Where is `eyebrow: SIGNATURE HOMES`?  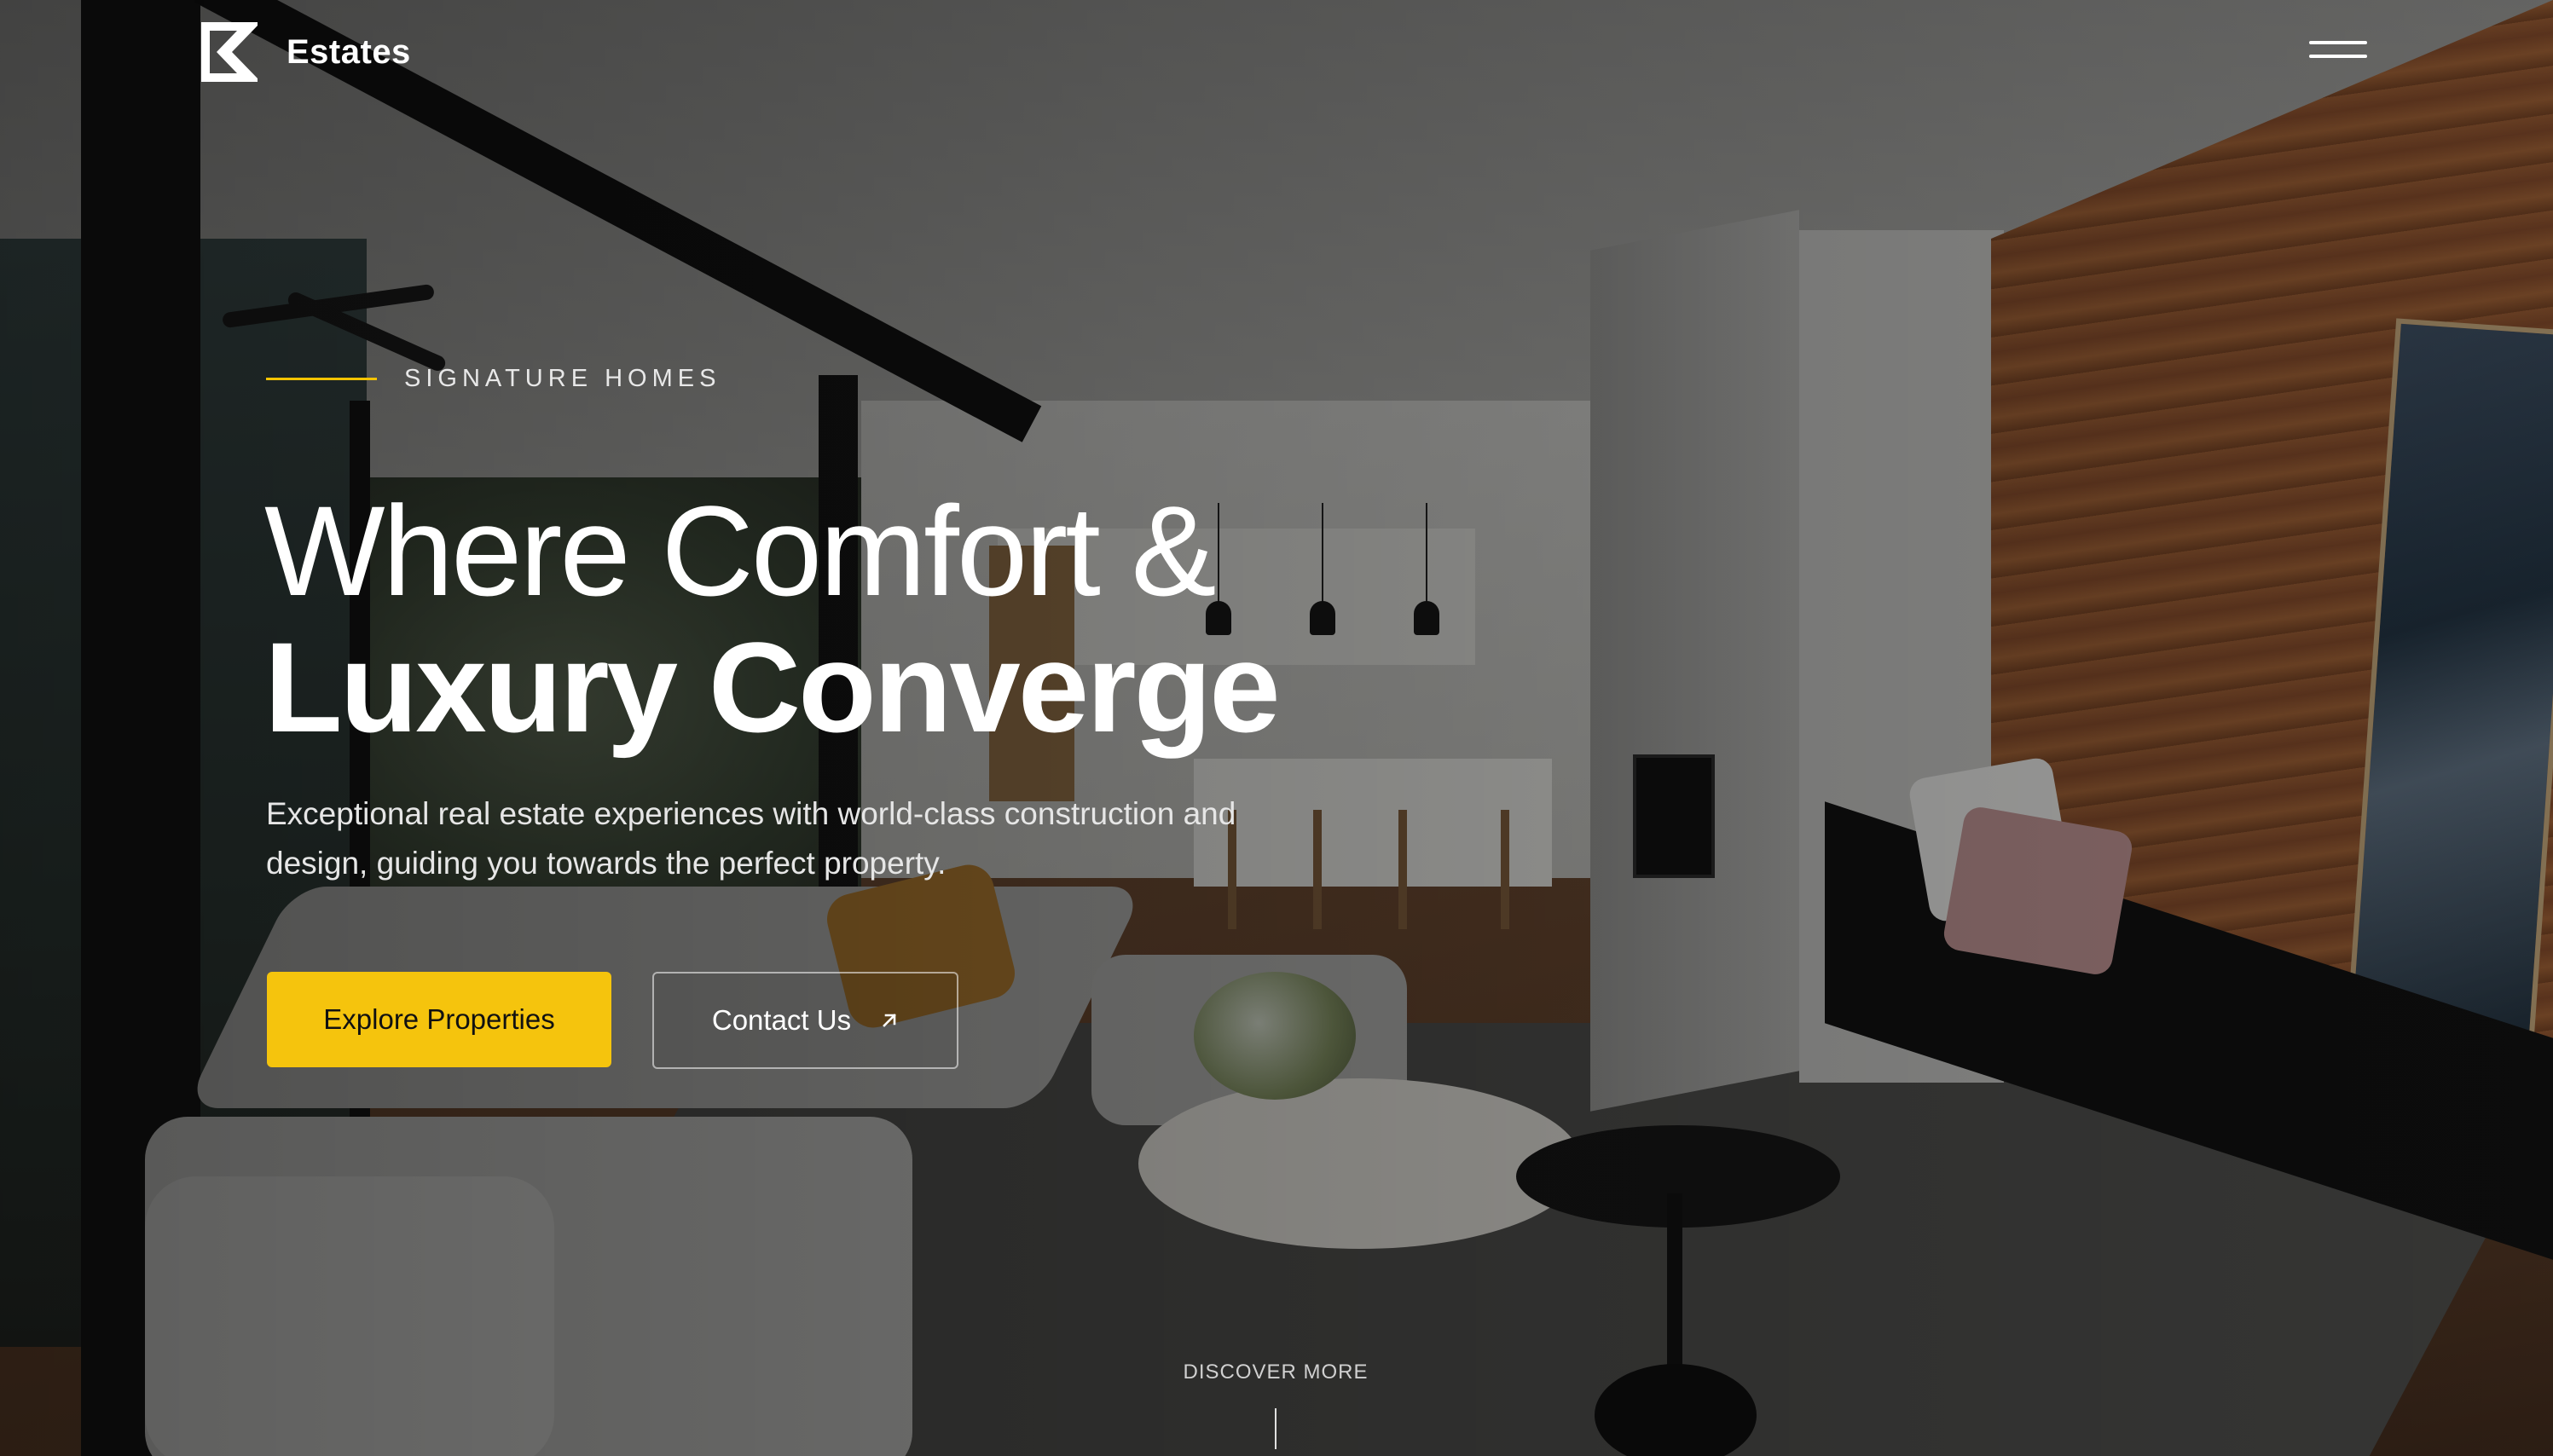
eyebrow: SIGNATURE HOMES is located at coordinates (494, 379).